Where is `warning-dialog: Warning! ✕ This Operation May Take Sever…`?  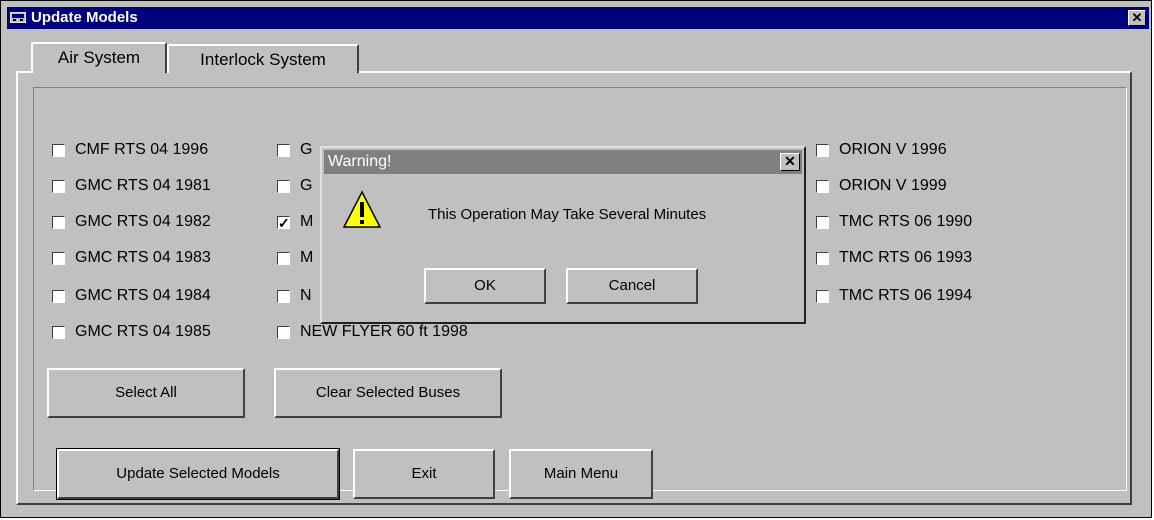
warning-dialog: Warning! ✕ This Operation May Take Sever… is located at coordinates (563, 235).